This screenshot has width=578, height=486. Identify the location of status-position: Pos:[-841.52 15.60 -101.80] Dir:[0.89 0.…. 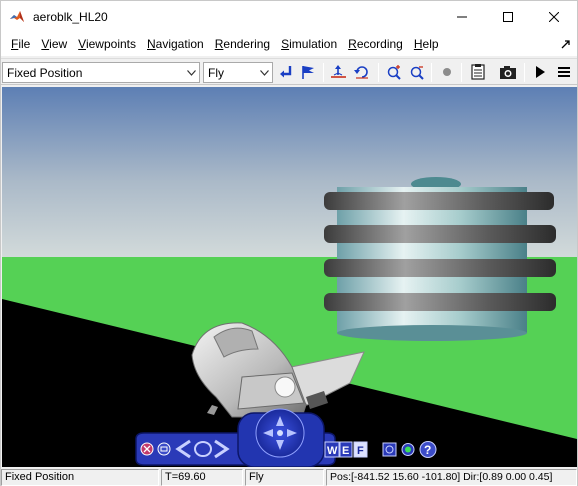
(451, 477).